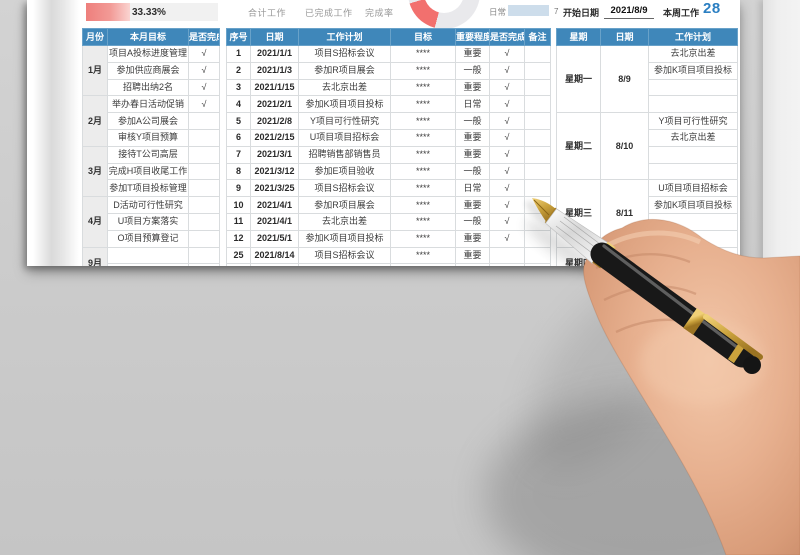  What do you see at coordinates (642, 475) in the screenshot?
I see `hand-shadow` at bounding box center [642, 475].